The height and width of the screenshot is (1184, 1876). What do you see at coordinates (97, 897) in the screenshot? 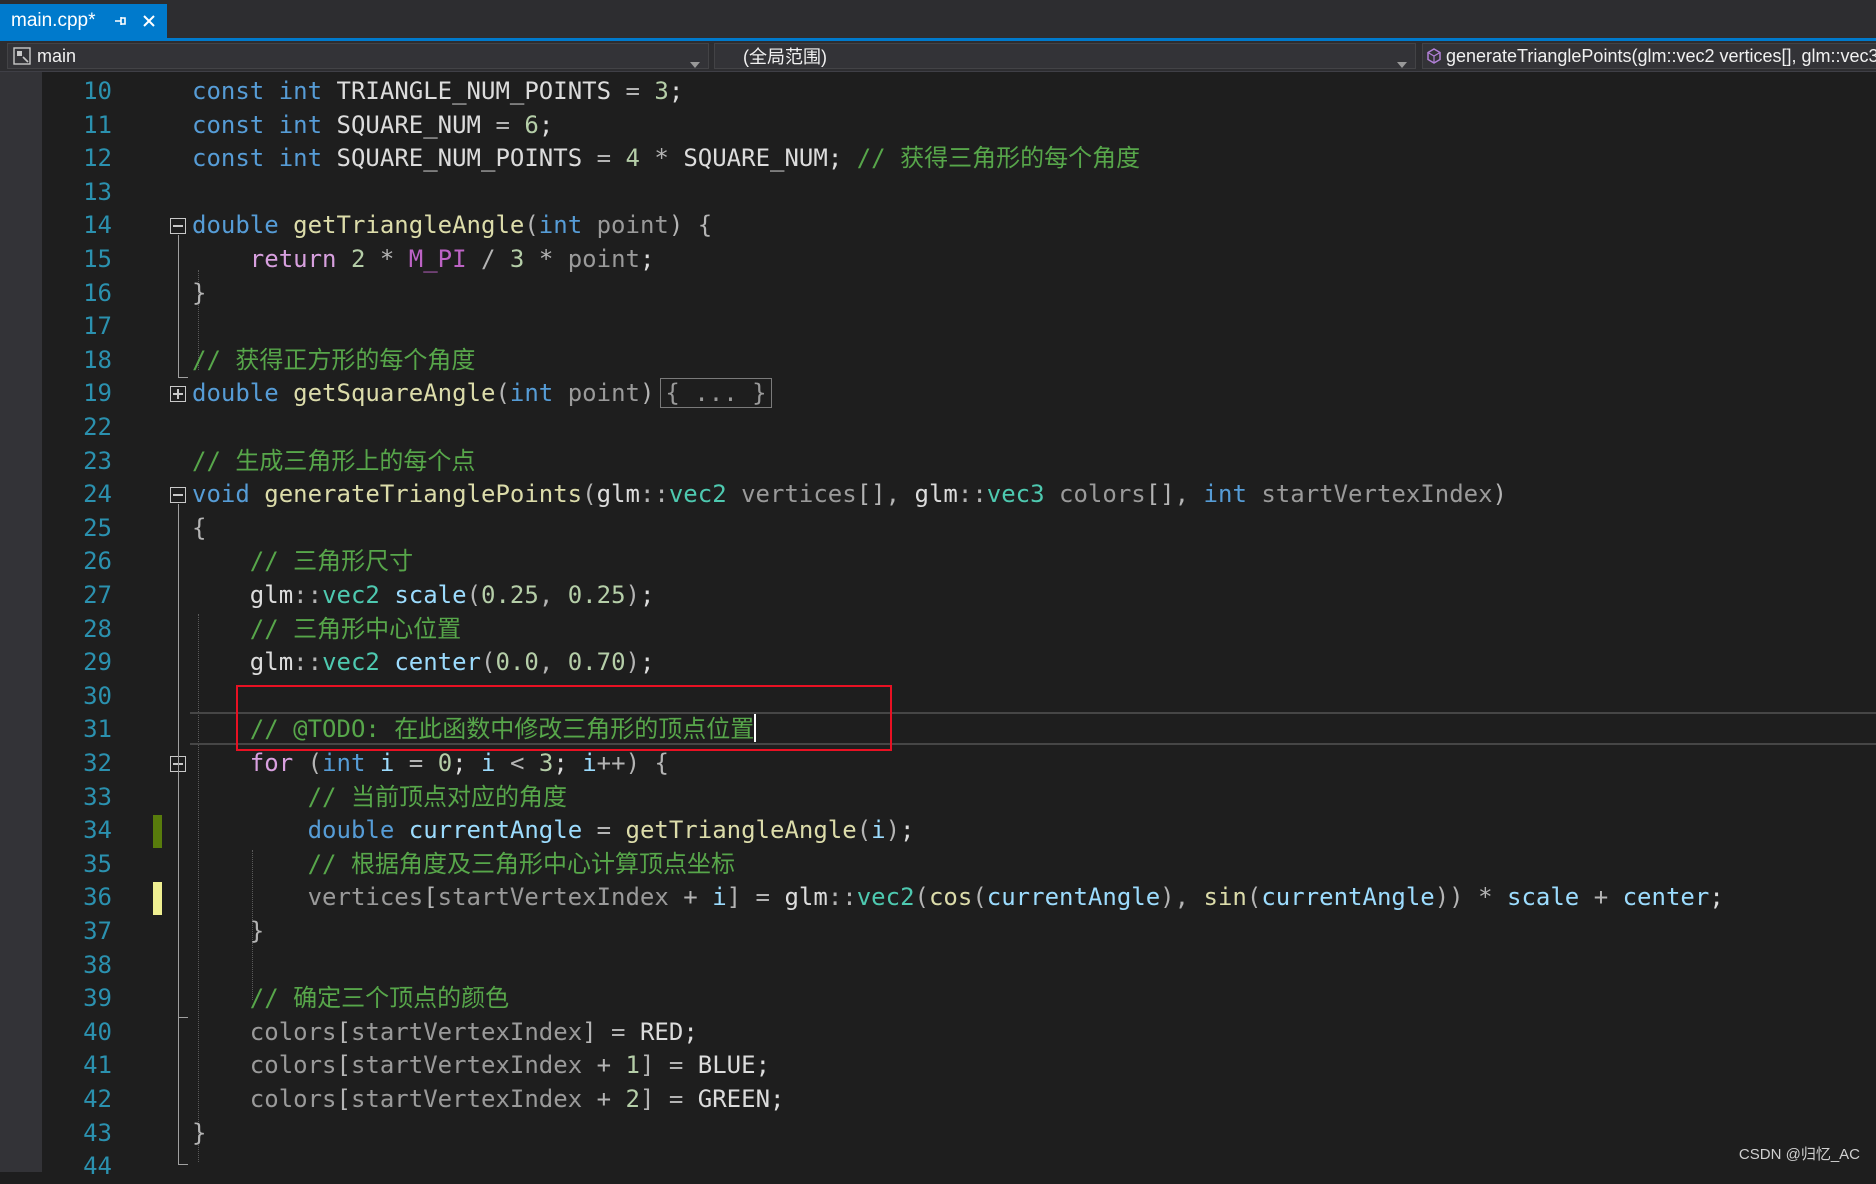
I see `line-number: 36` at bounding box center [97, 897].